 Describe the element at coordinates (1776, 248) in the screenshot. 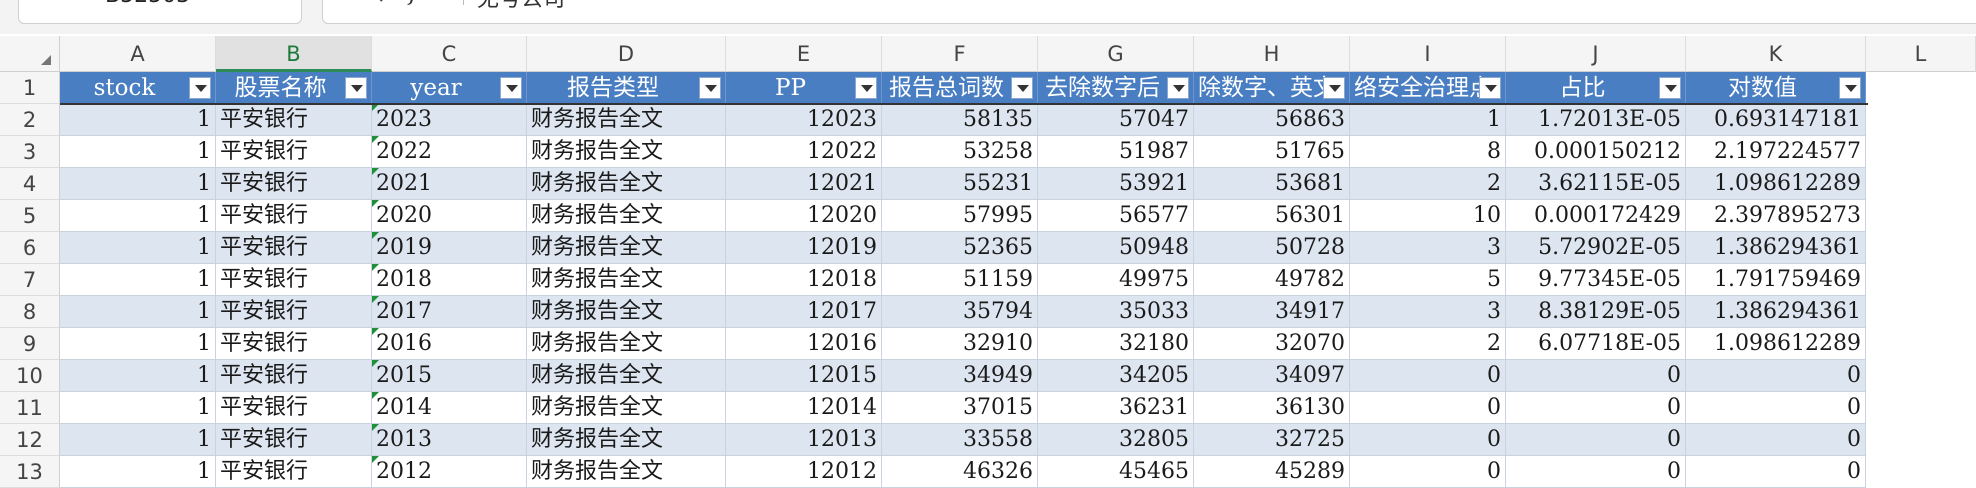

I see `cell-k: 1.386294361` at that location.